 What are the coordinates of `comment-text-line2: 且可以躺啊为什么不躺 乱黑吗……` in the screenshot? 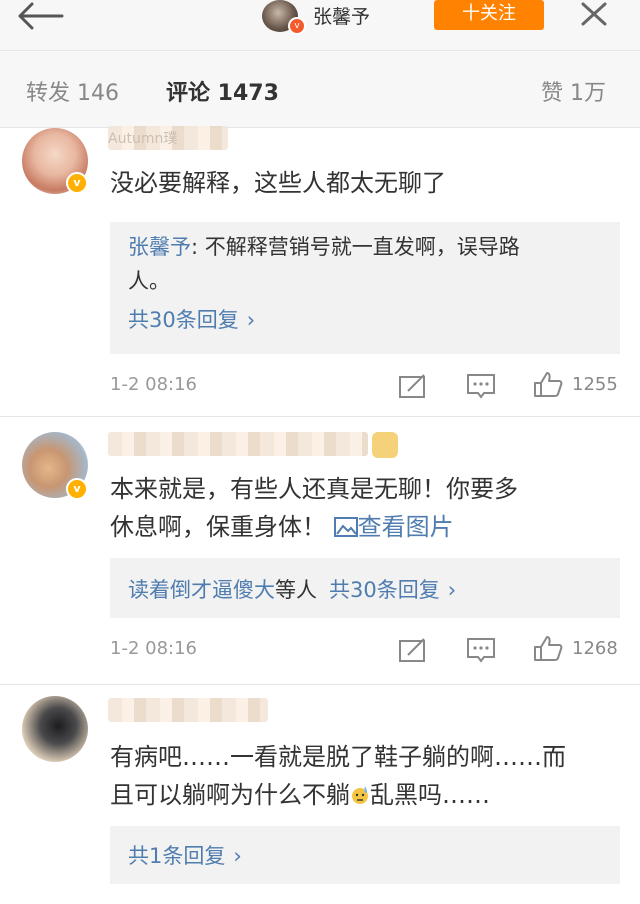 It's located at (365, 795).